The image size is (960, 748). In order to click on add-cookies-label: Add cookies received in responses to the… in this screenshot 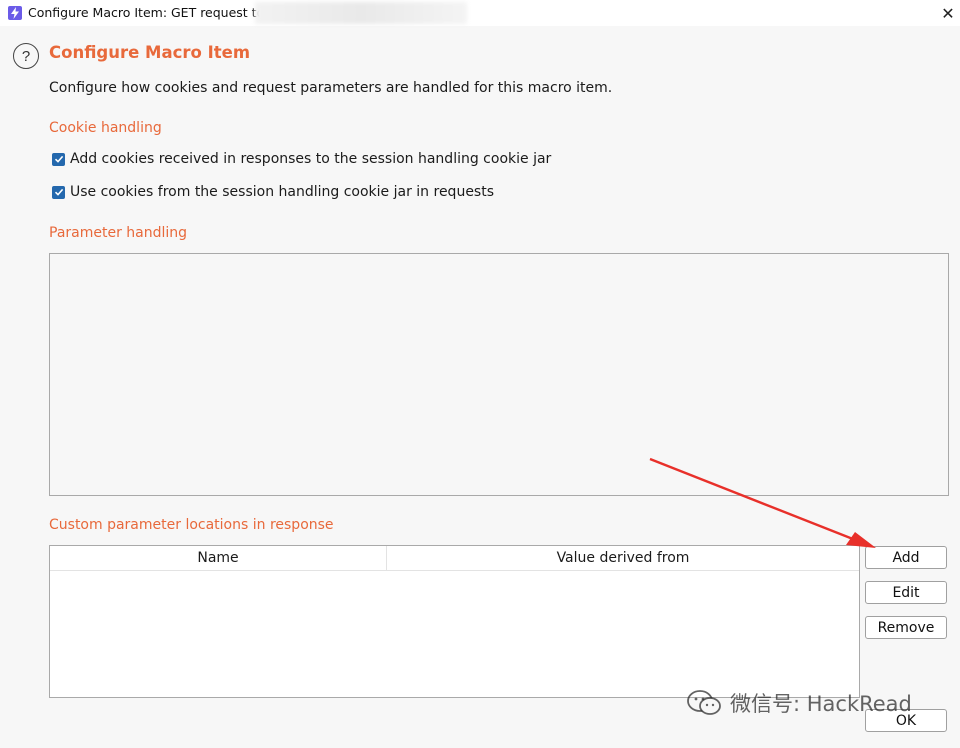, I will do `click(311, 159)`.